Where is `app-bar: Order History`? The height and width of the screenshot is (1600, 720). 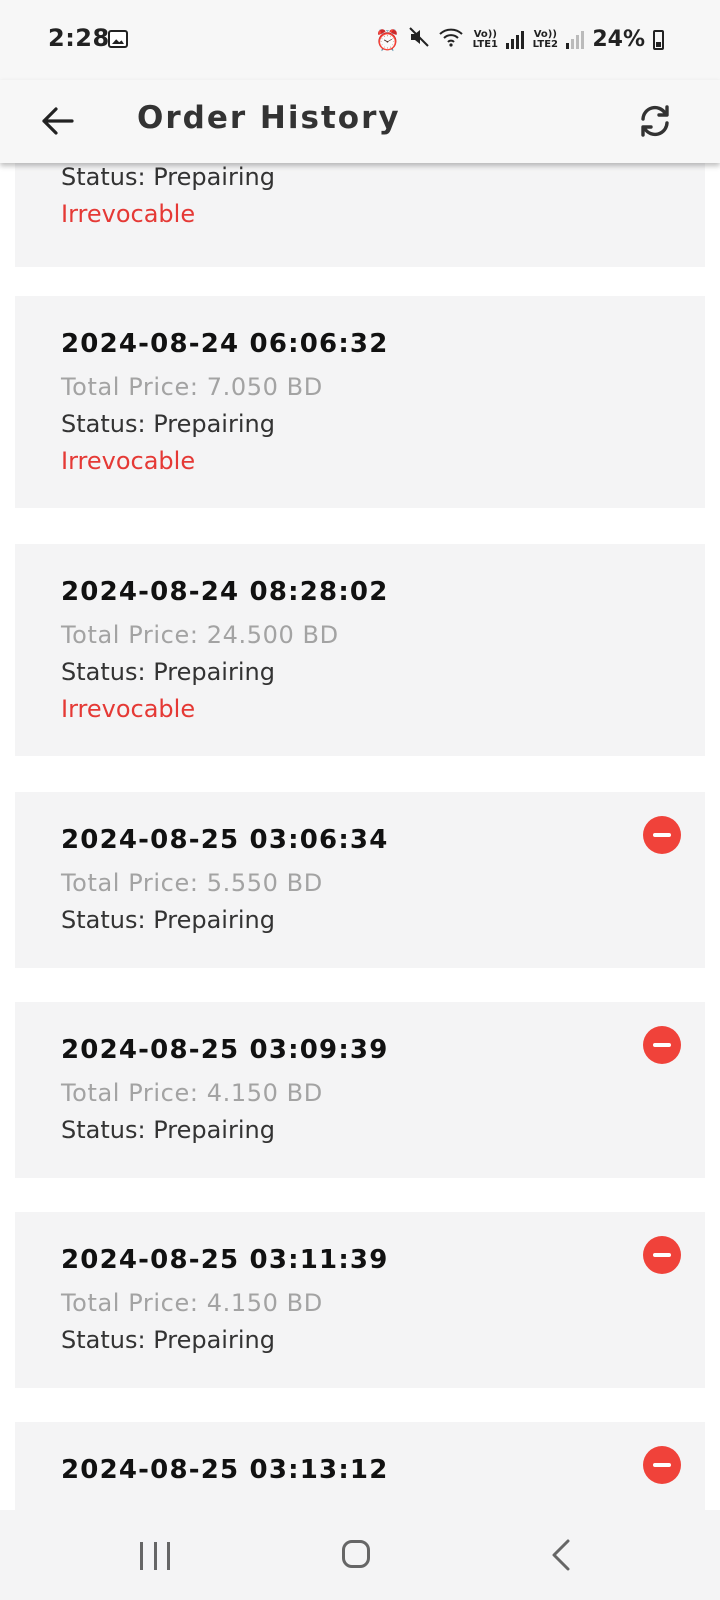 app-bar: Order History is located at coordinates (360, 121).